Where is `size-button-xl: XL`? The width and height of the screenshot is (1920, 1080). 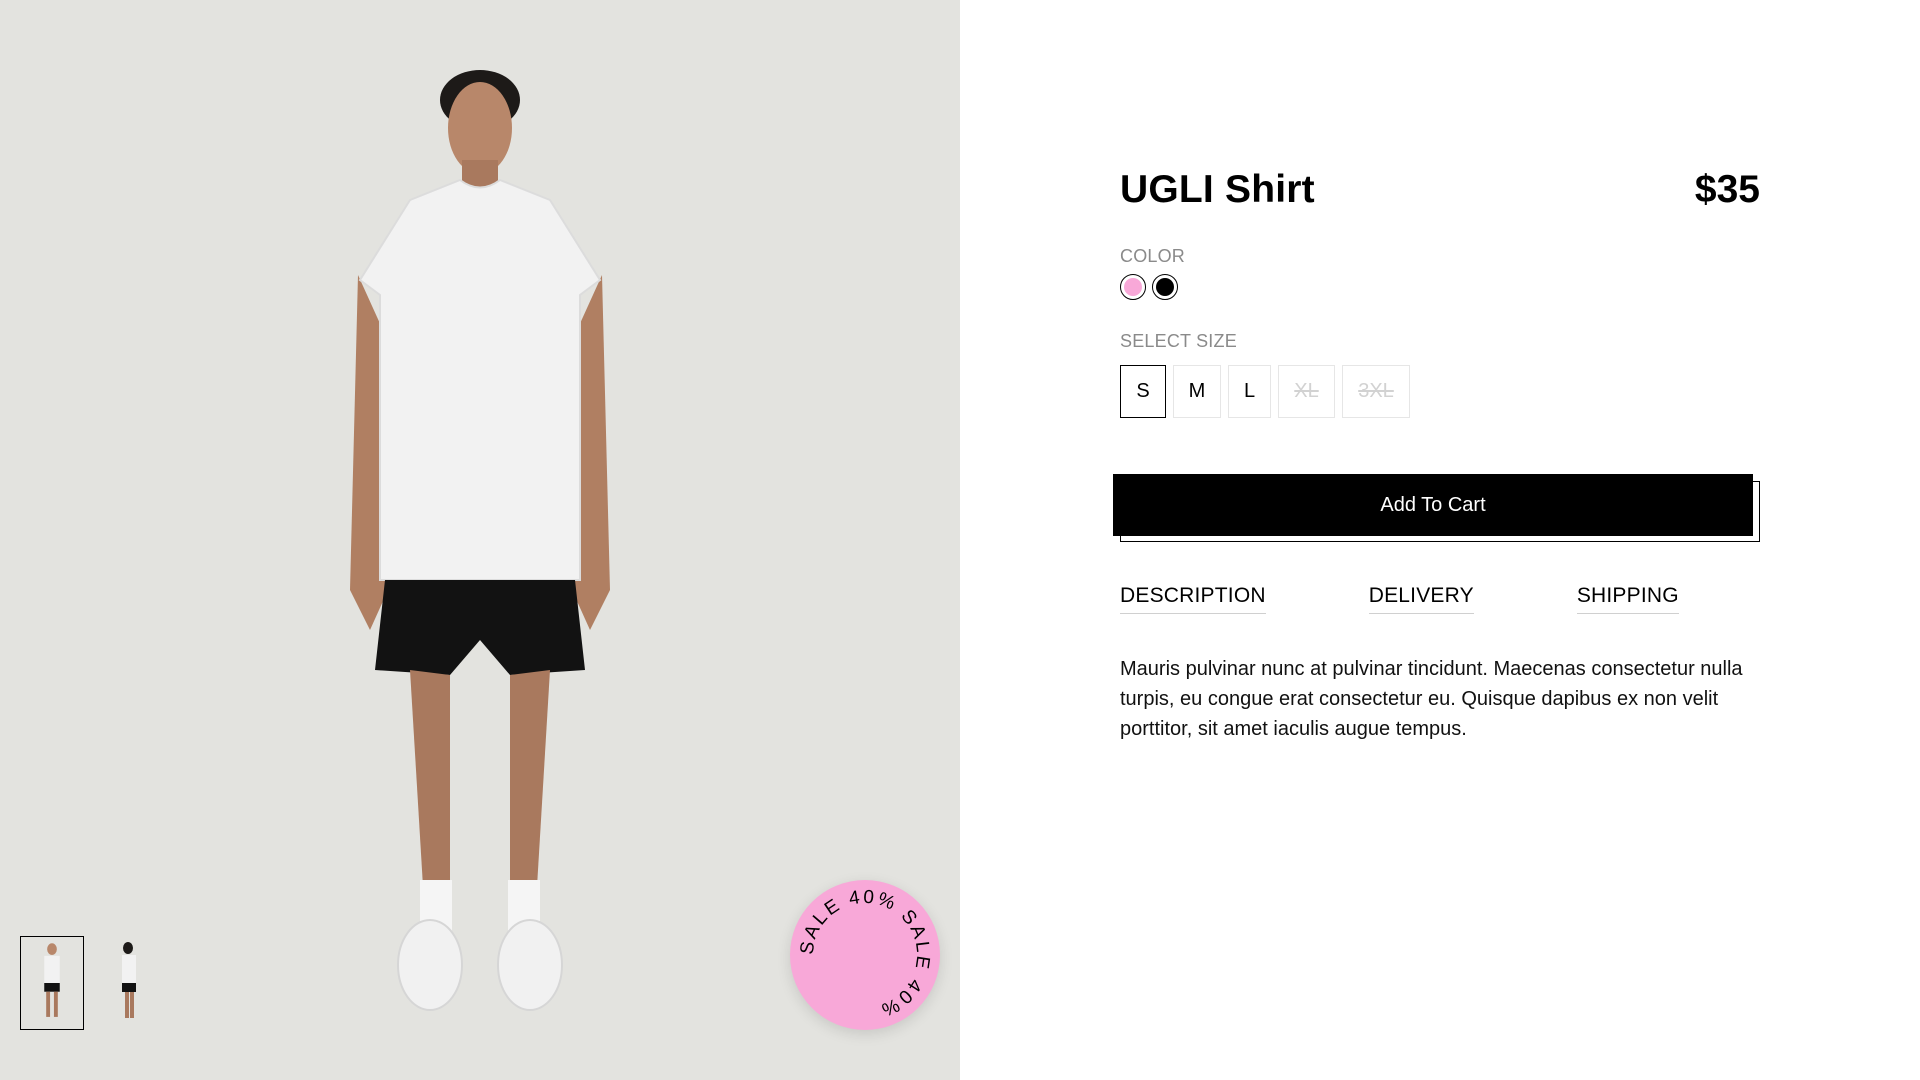 size-button-xl: XL is located at coordinates (1306, 391).